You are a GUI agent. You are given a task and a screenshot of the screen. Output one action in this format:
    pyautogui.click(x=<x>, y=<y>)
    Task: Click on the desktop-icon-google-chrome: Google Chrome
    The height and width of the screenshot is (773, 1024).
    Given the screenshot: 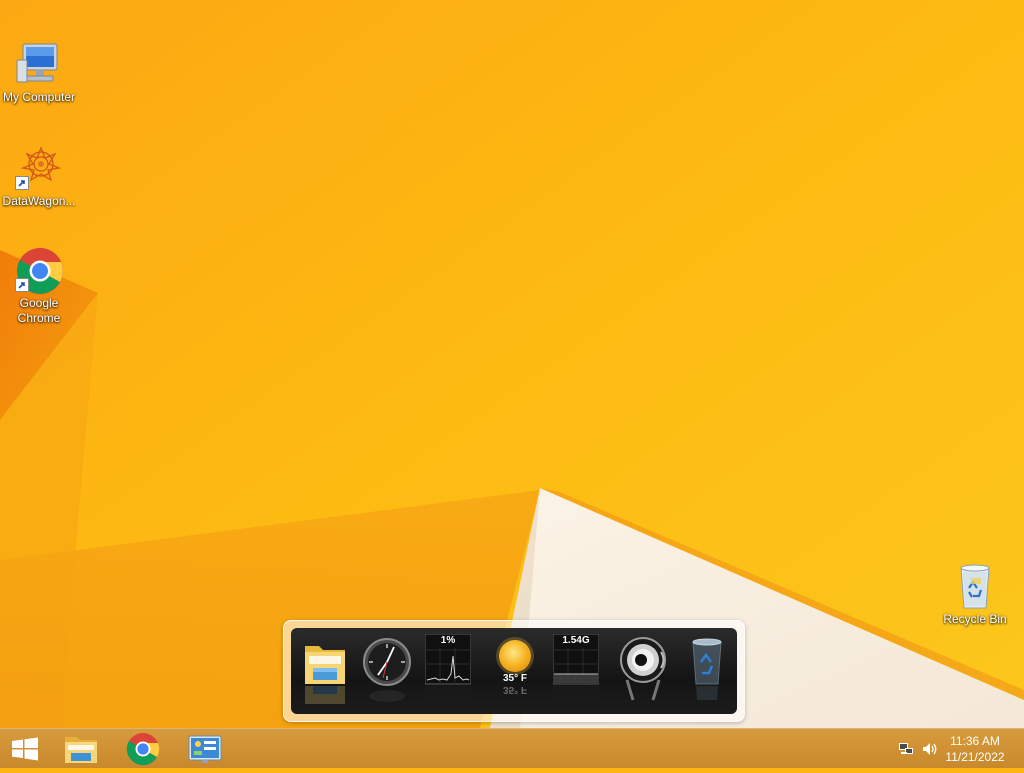 What is the action you would take?
    pyautogui.click(x=39, y=286)
    